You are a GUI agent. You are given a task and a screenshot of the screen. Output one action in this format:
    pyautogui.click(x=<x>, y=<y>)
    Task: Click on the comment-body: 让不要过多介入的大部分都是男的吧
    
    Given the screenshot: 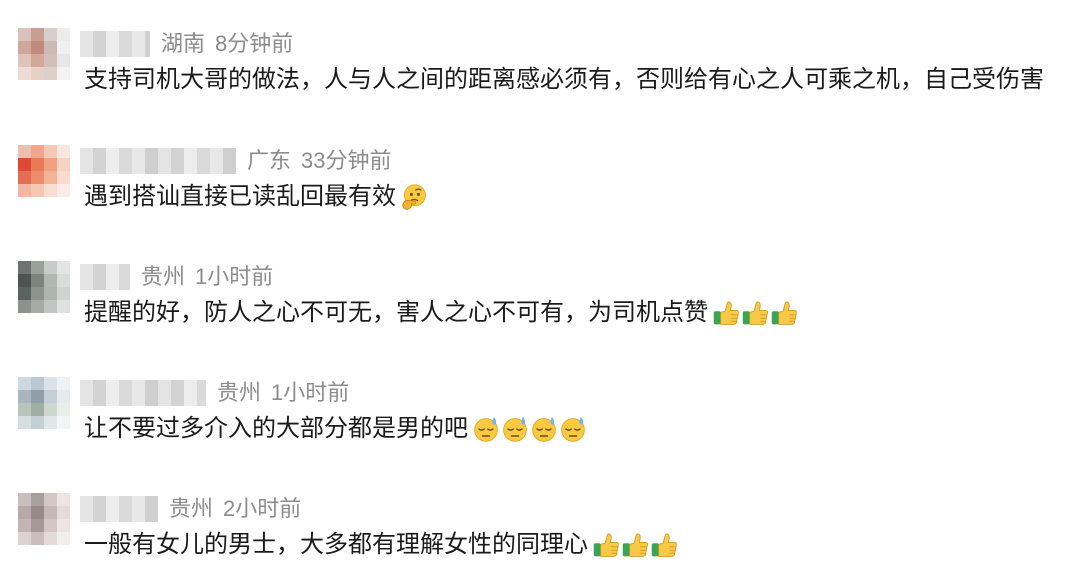 What is the action you would take?
    pyautogui.click(x=336, y=429)
    